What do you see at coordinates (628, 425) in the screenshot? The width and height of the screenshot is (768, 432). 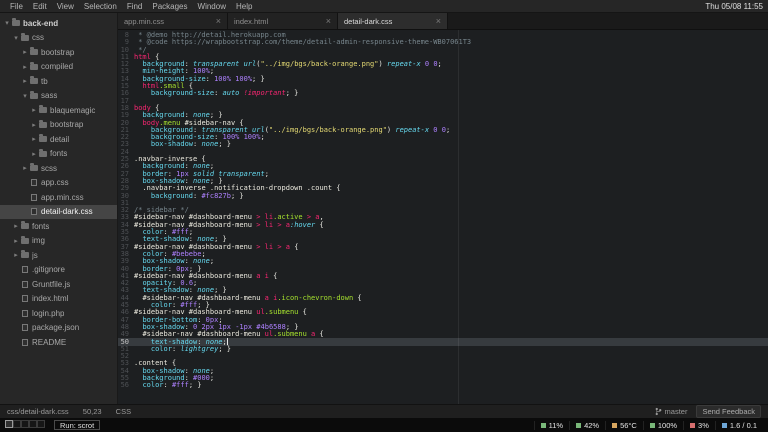 I see `stat-value: 56°C` at bounding box center [628, 425].